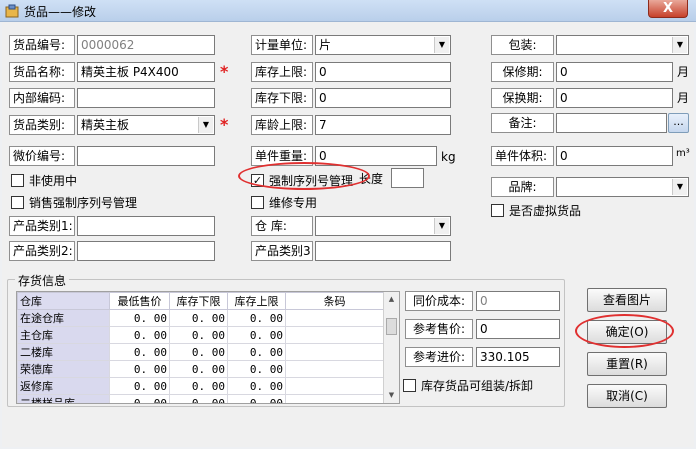 Image resolution: width=696 pixels, height=449 pixels. I want to click on category-select: 精英主板 ▼, so click(146, 125).